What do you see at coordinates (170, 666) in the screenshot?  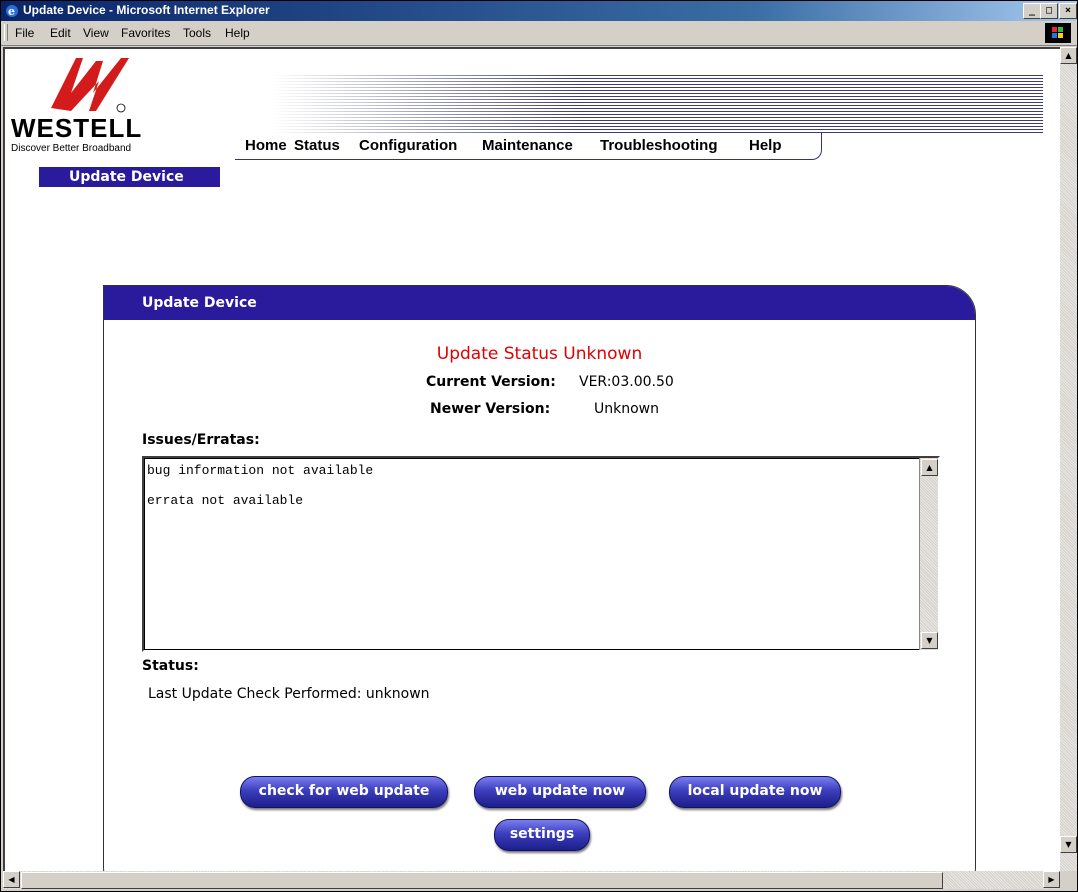 I see `status-label: Status:` at bounding box center [170, 666].